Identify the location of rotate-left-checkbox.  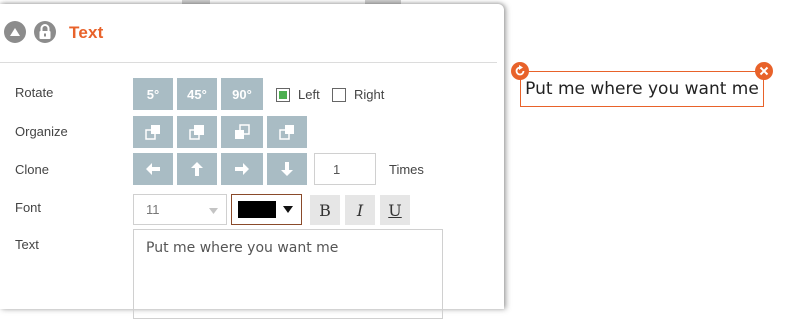
(283, 95).